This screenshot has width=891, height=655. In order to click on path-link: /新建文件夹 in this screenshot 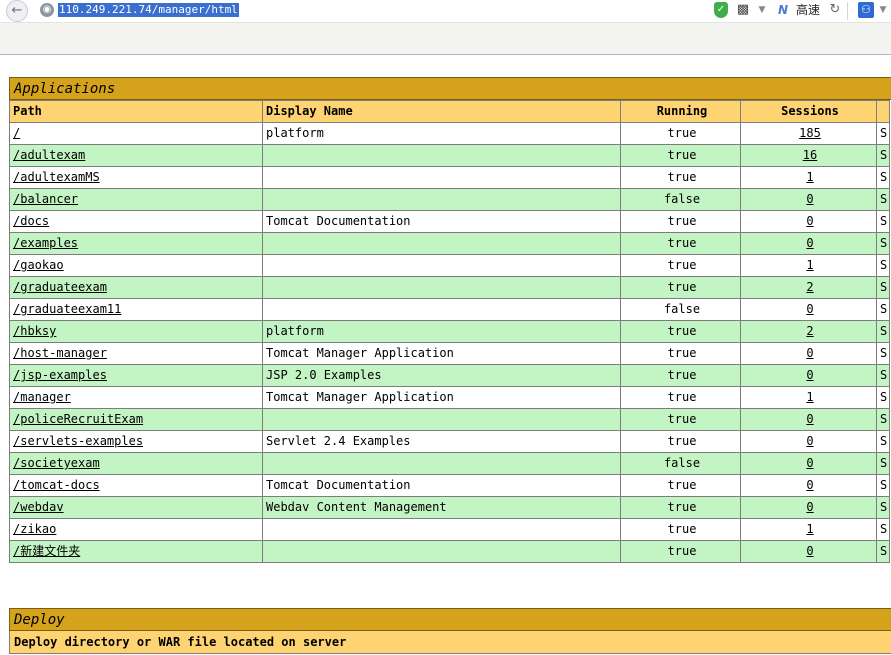, I will do `click(46, 551)`.